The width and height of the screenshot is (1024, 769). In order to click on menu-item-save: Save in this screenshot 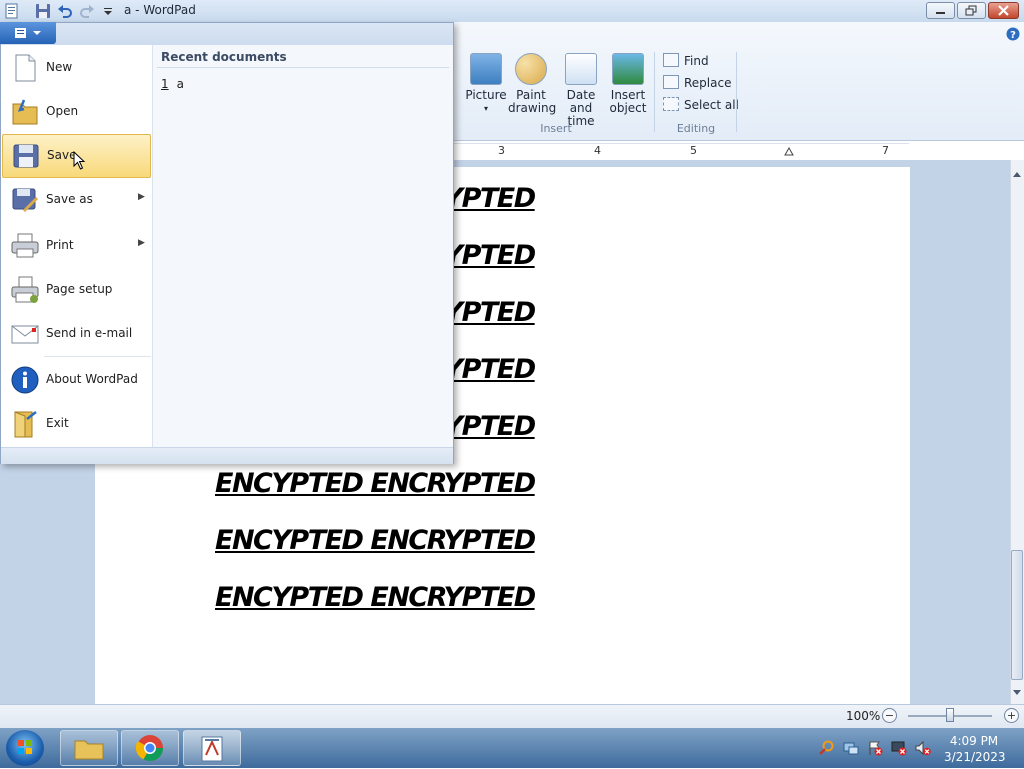, I will do `click(76, 156)`.